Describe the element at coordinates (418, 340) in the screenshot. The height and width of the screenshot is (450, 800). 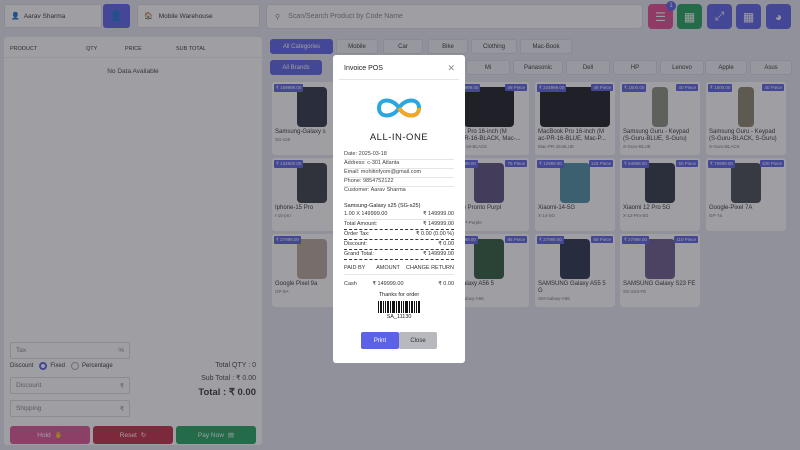
I see `close-button: Close` at that location.